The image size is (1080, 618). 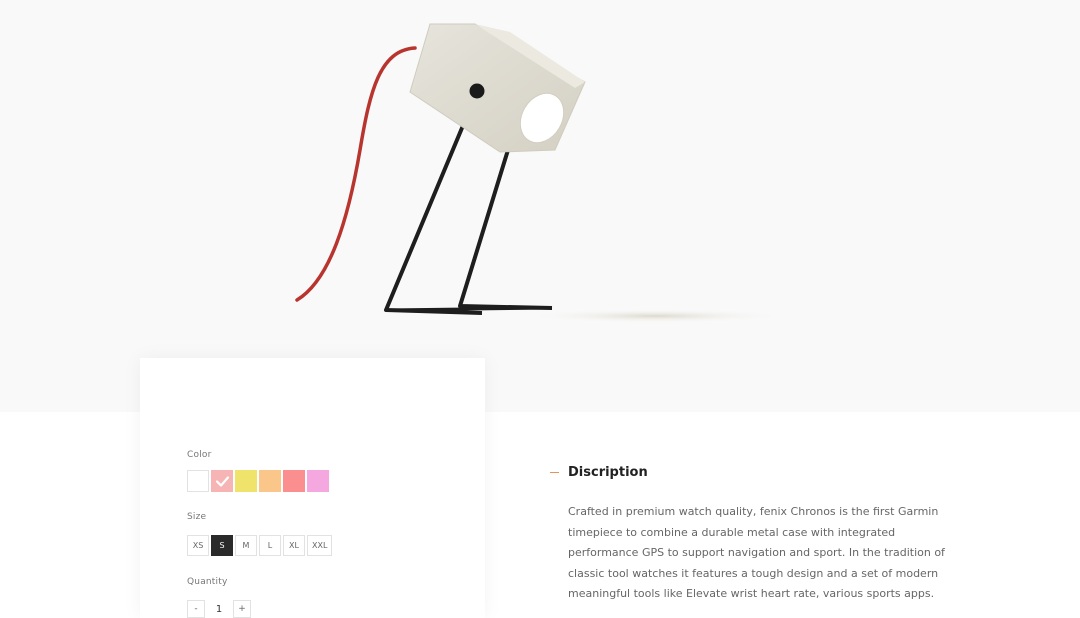 I want to click on size-option-s: S, so click(x=222, y=545).